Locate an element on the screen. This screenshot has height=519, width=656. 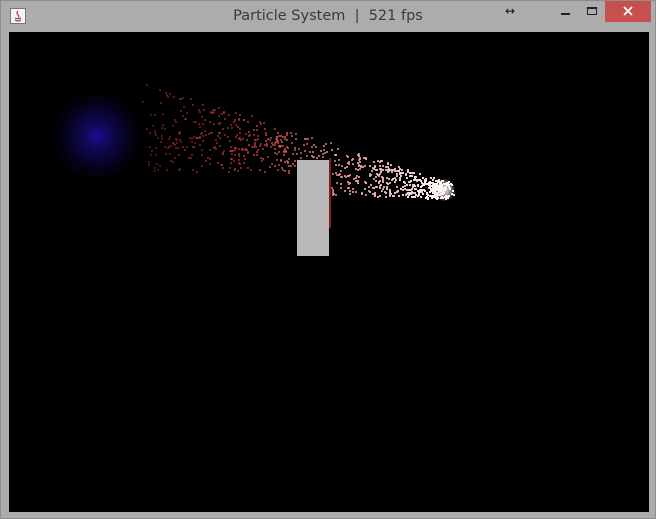
minimize-button is located at coordinates (565, 11).